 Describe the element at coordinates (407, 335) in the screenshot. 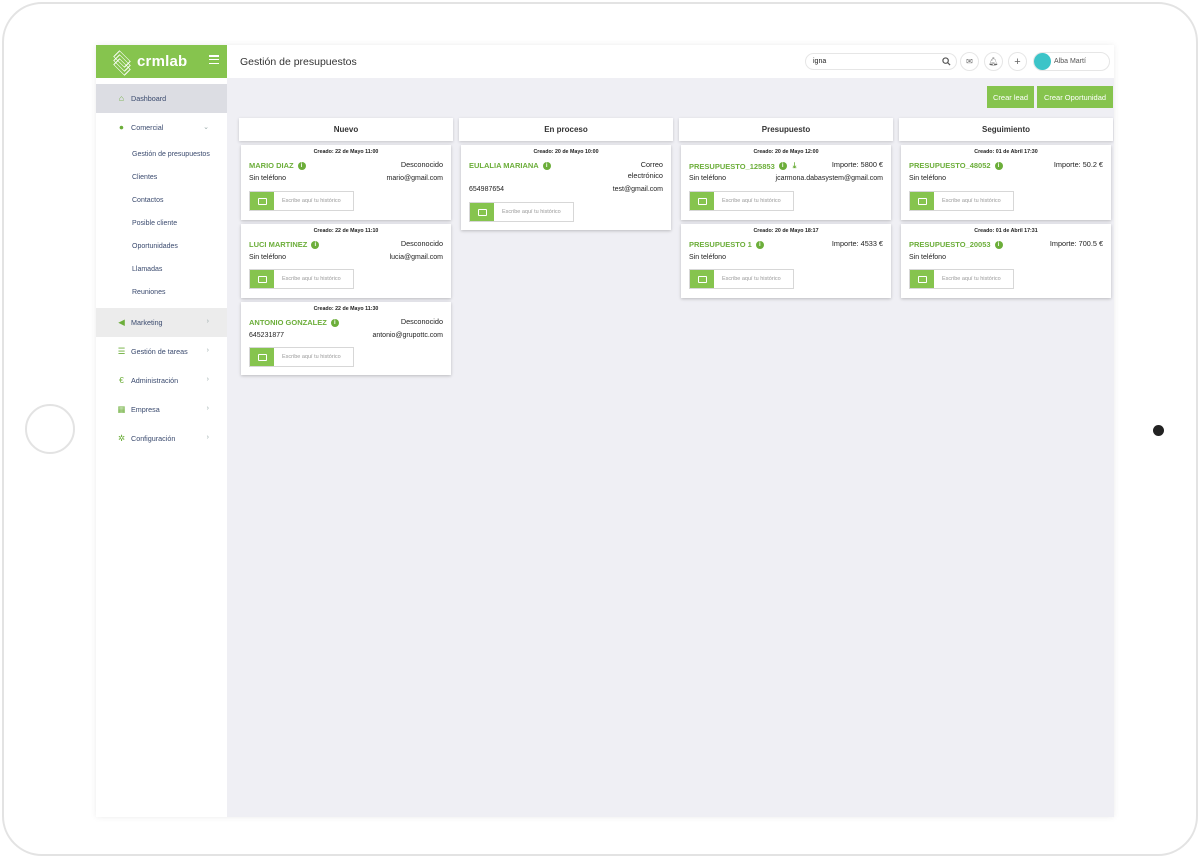

I see `card-email: antonio@grupottc.com` at that location.